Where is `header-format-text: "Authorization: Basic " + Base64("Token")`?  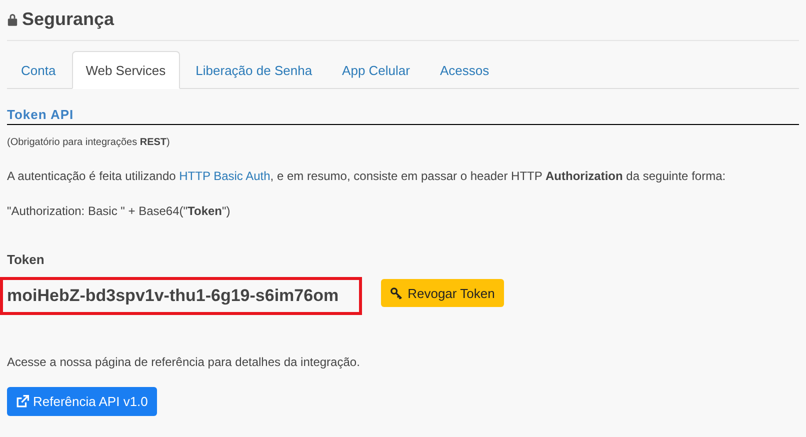
header-format-text: "Authorization: Basic " + Base64("Token") is located at coordinates (119, 211).